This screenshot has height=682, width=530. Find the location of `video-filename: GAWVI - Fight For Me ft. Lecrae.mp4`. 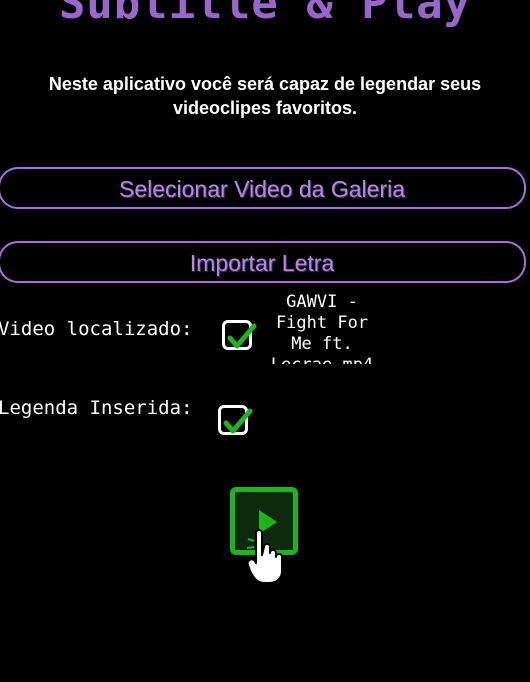

video-filename: GAWVI - Fight For Me ft. Lecrae.mp4 is located at coordinates (322, 328).